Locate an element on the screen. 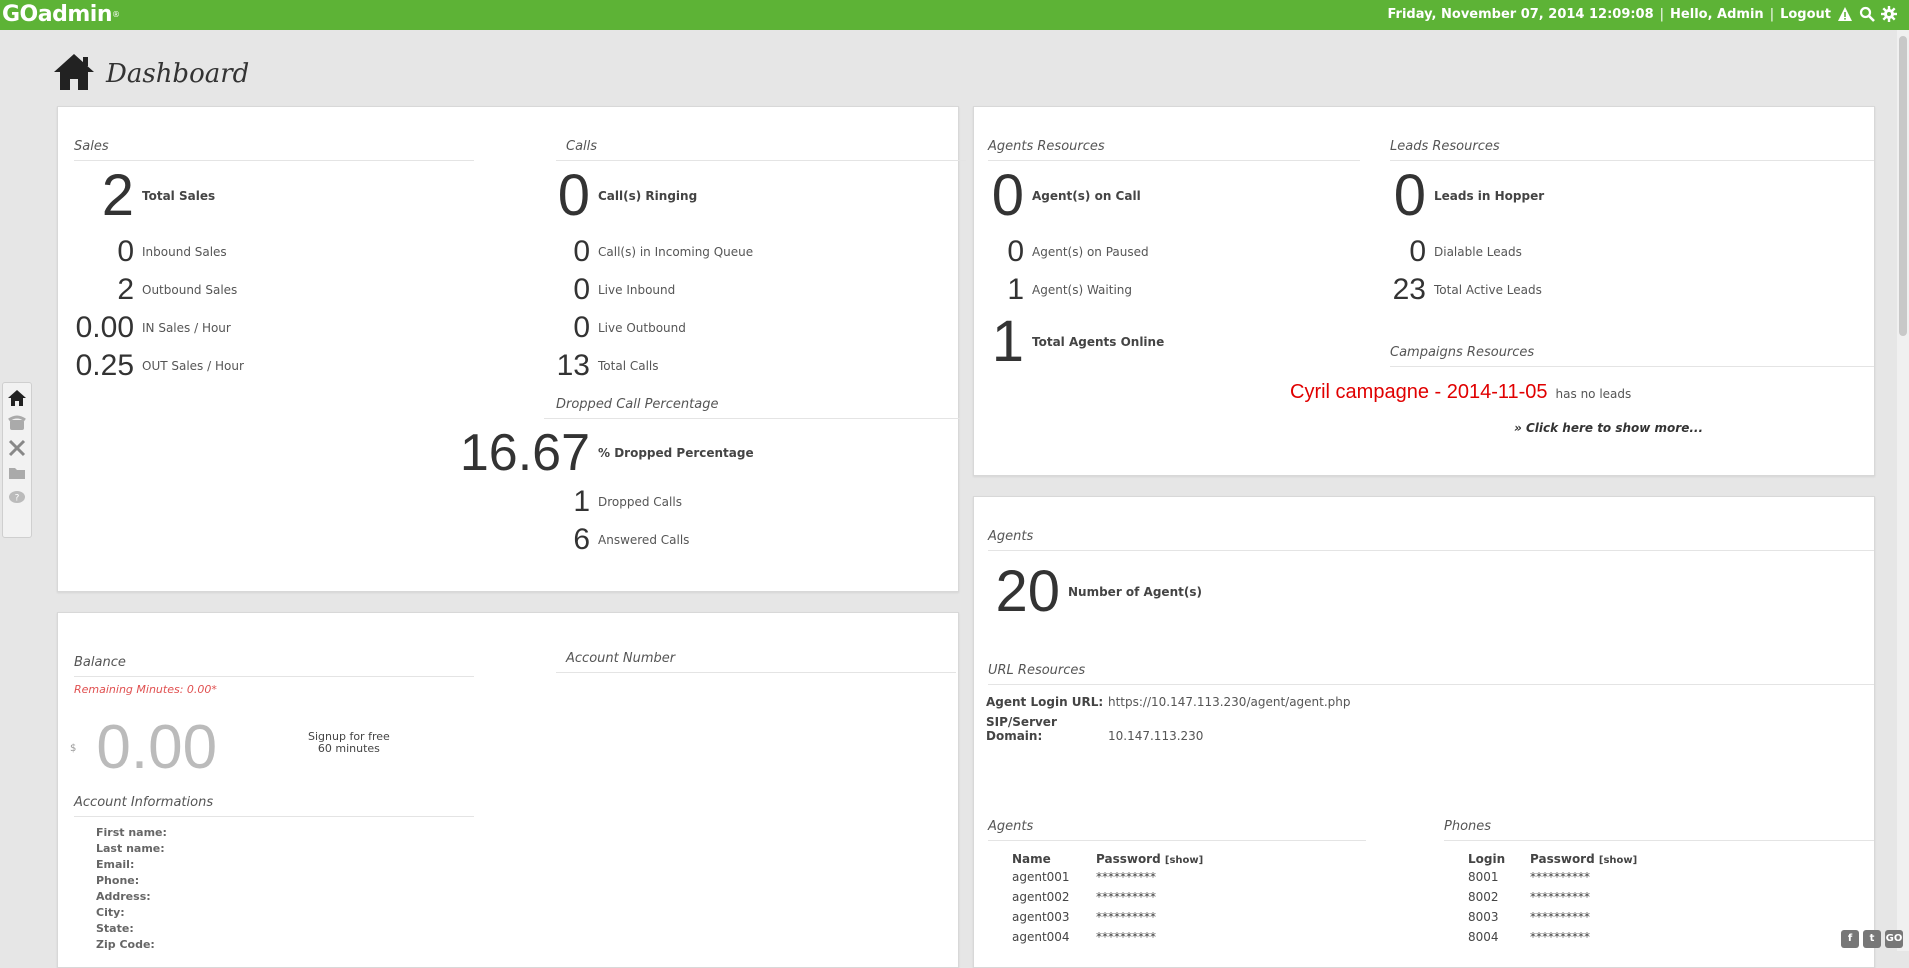 The width and height of the screenshot is (1909, 968). agent-name: agent003 is located at coordinates (1041, 917).